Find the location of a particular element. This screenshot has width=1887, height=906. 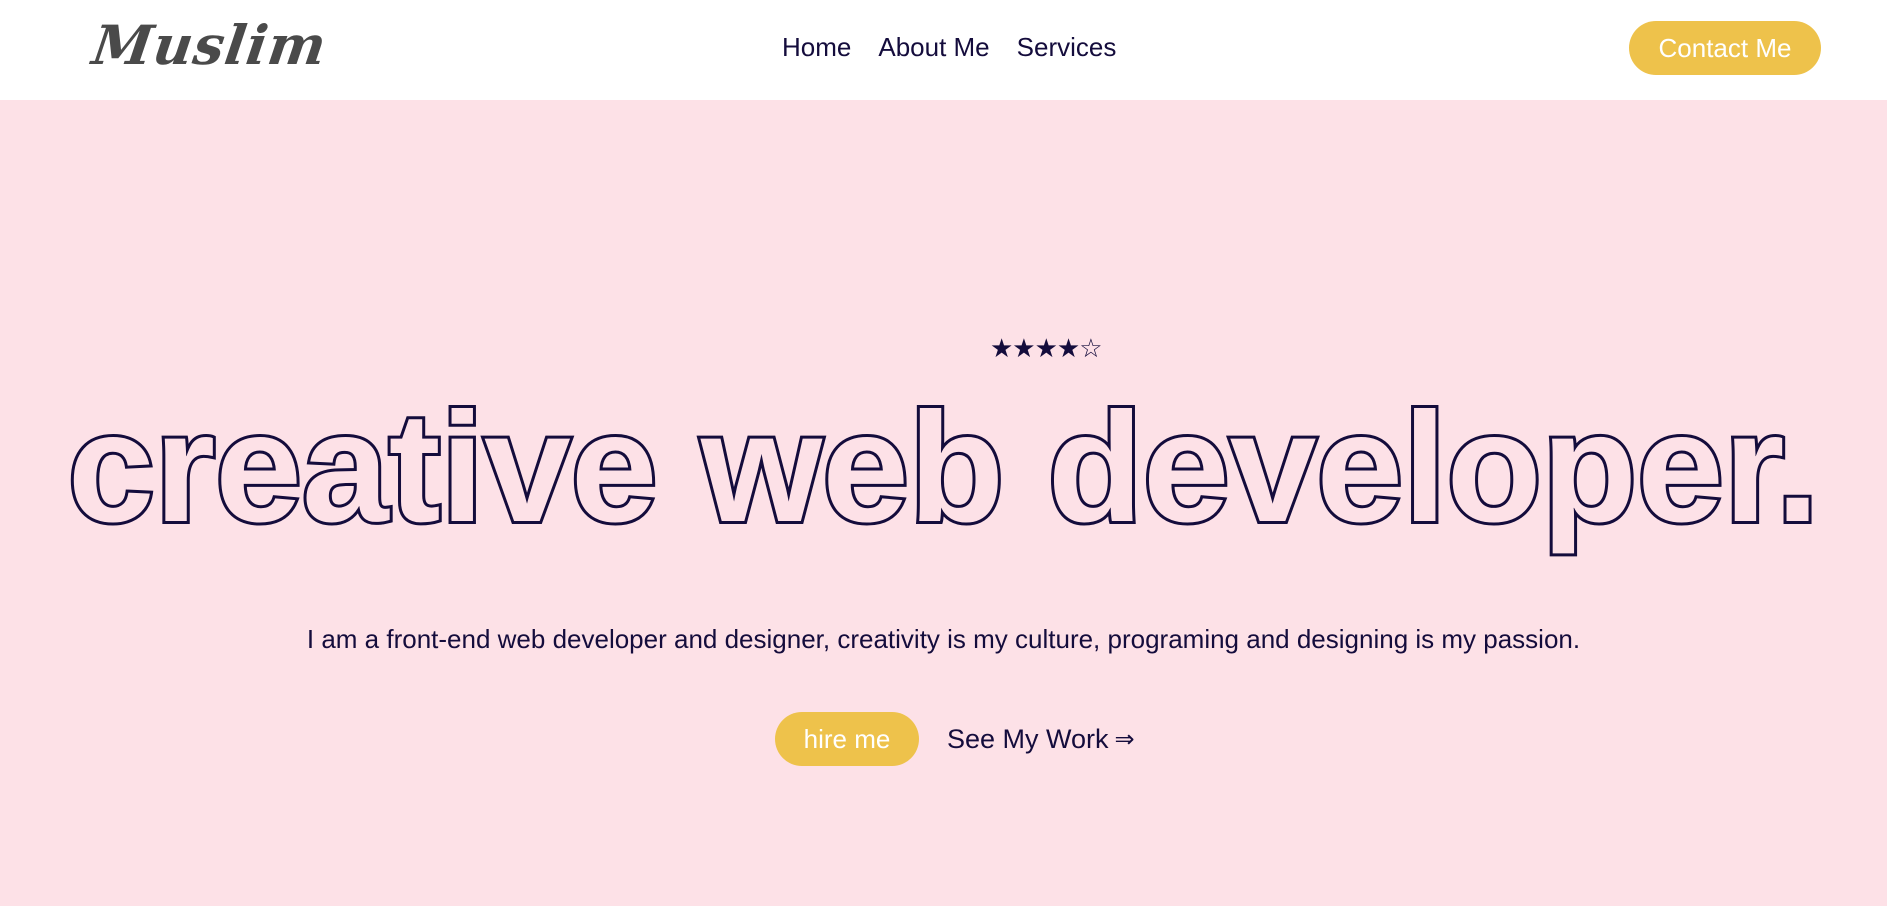

see-my-work-link: See My Work ⇒ is located at coordinates (1041, 739).